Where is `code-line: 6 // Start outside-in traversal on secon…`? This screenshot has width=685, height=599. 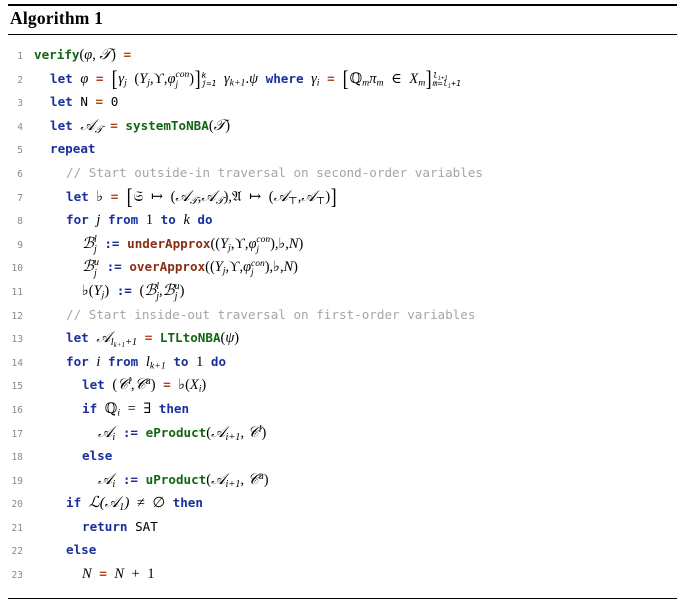
code-line: 6 // Start outside-in traversal on secon… is located at coordinates (342, 174).